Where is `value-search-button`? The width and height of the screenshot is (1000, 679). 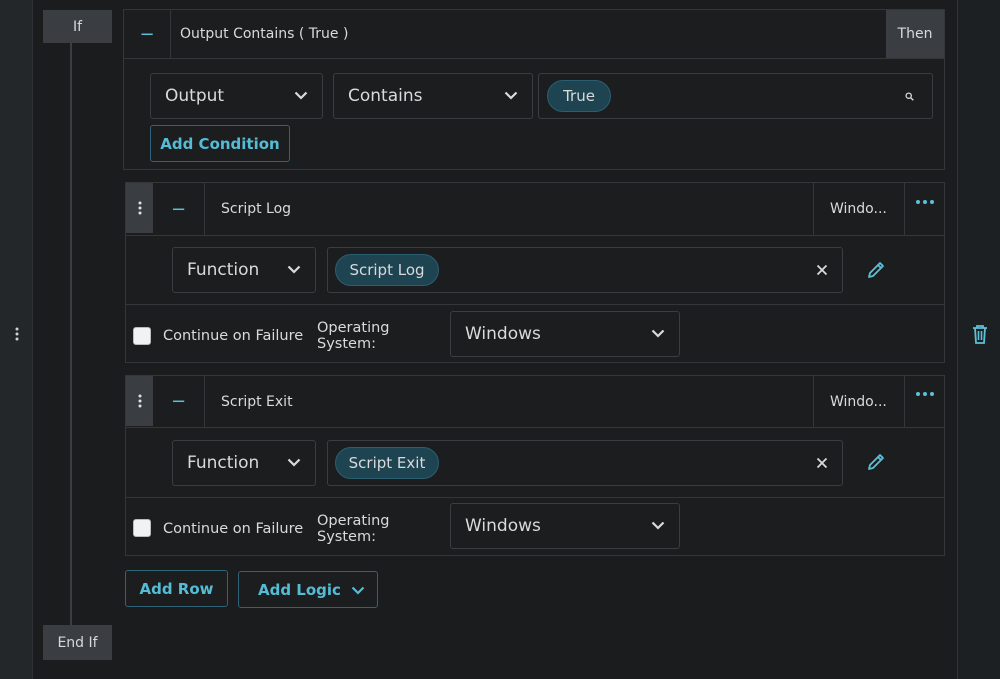 value-search-button is located at coordinates (909, 96).